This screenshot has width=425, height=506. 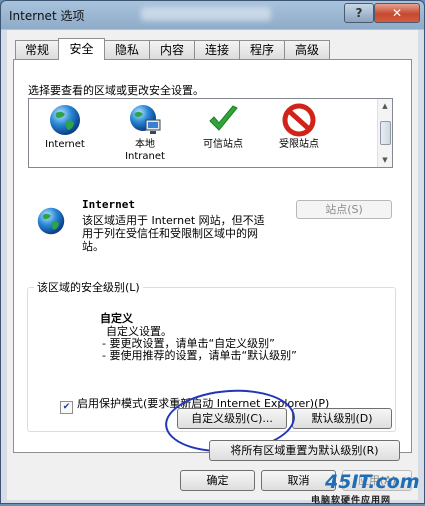 I want to click on zone-restricted-label: 受限站点, so click(x=299, y=144).